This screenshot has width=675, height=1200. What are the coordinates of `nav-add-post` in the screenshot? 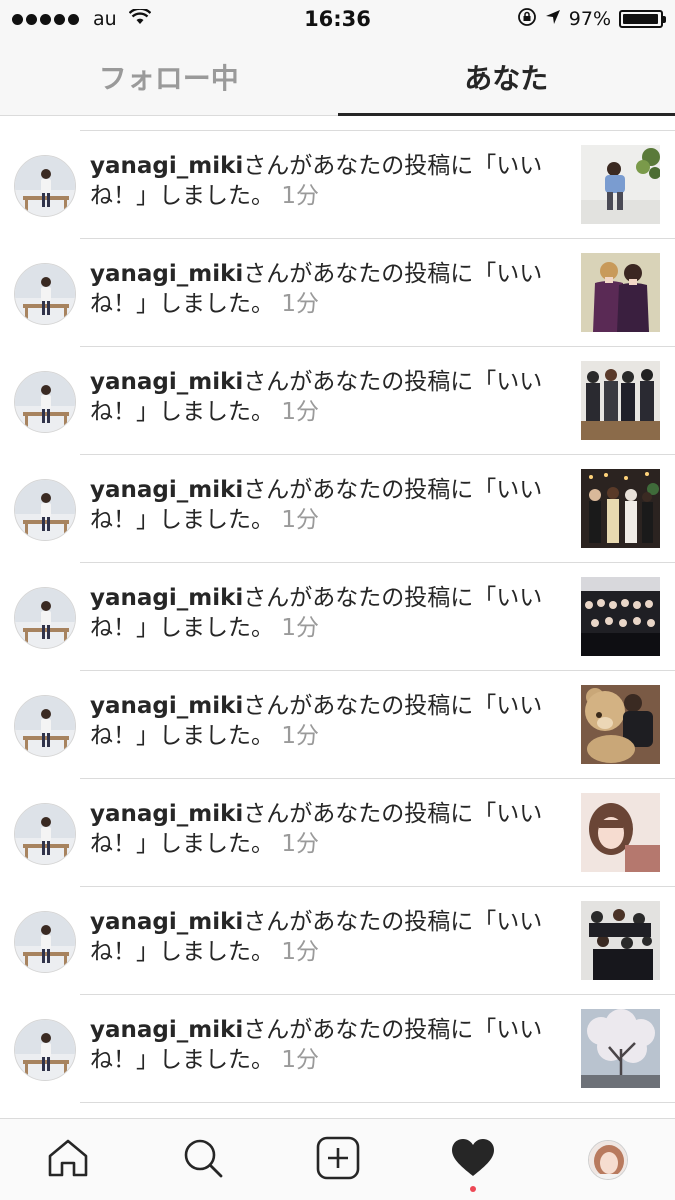 It's located at (337, 1159).